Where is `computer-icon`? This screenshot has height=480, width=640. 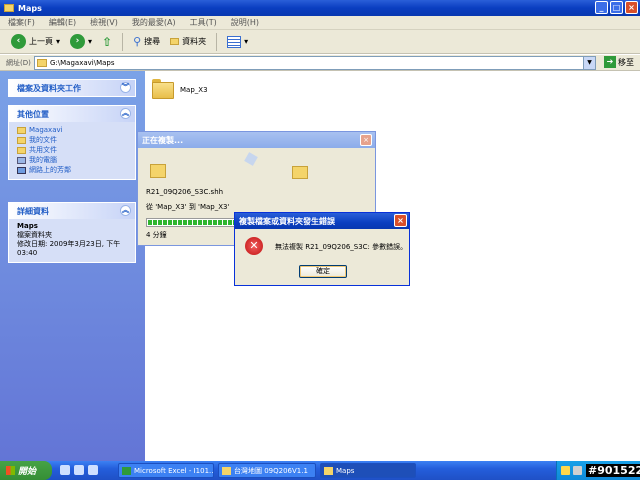 computer-icon is located at coordinates (21, 160).